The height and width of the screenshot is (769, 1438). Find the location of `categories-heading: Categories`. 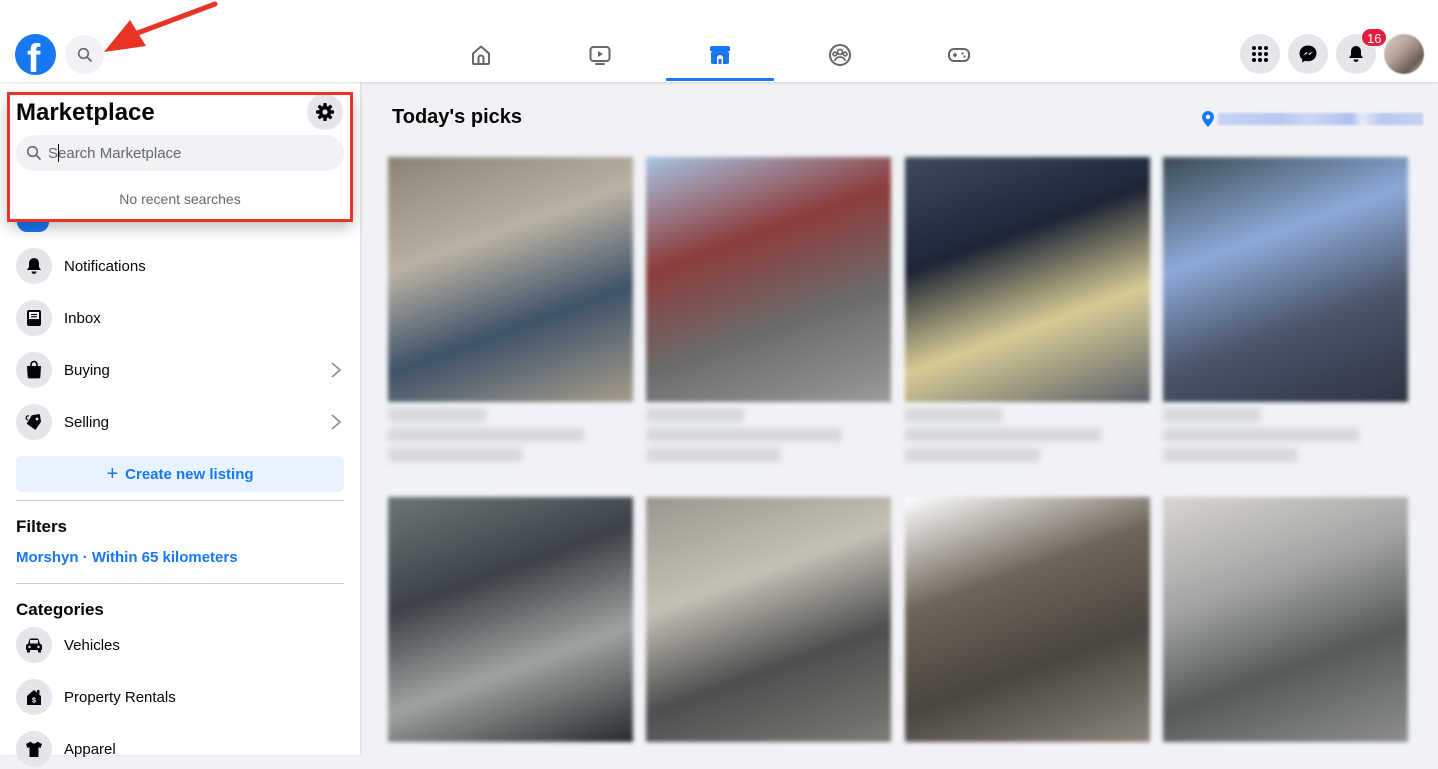

categories-heading: Categories is located at coordinates (60, 609).